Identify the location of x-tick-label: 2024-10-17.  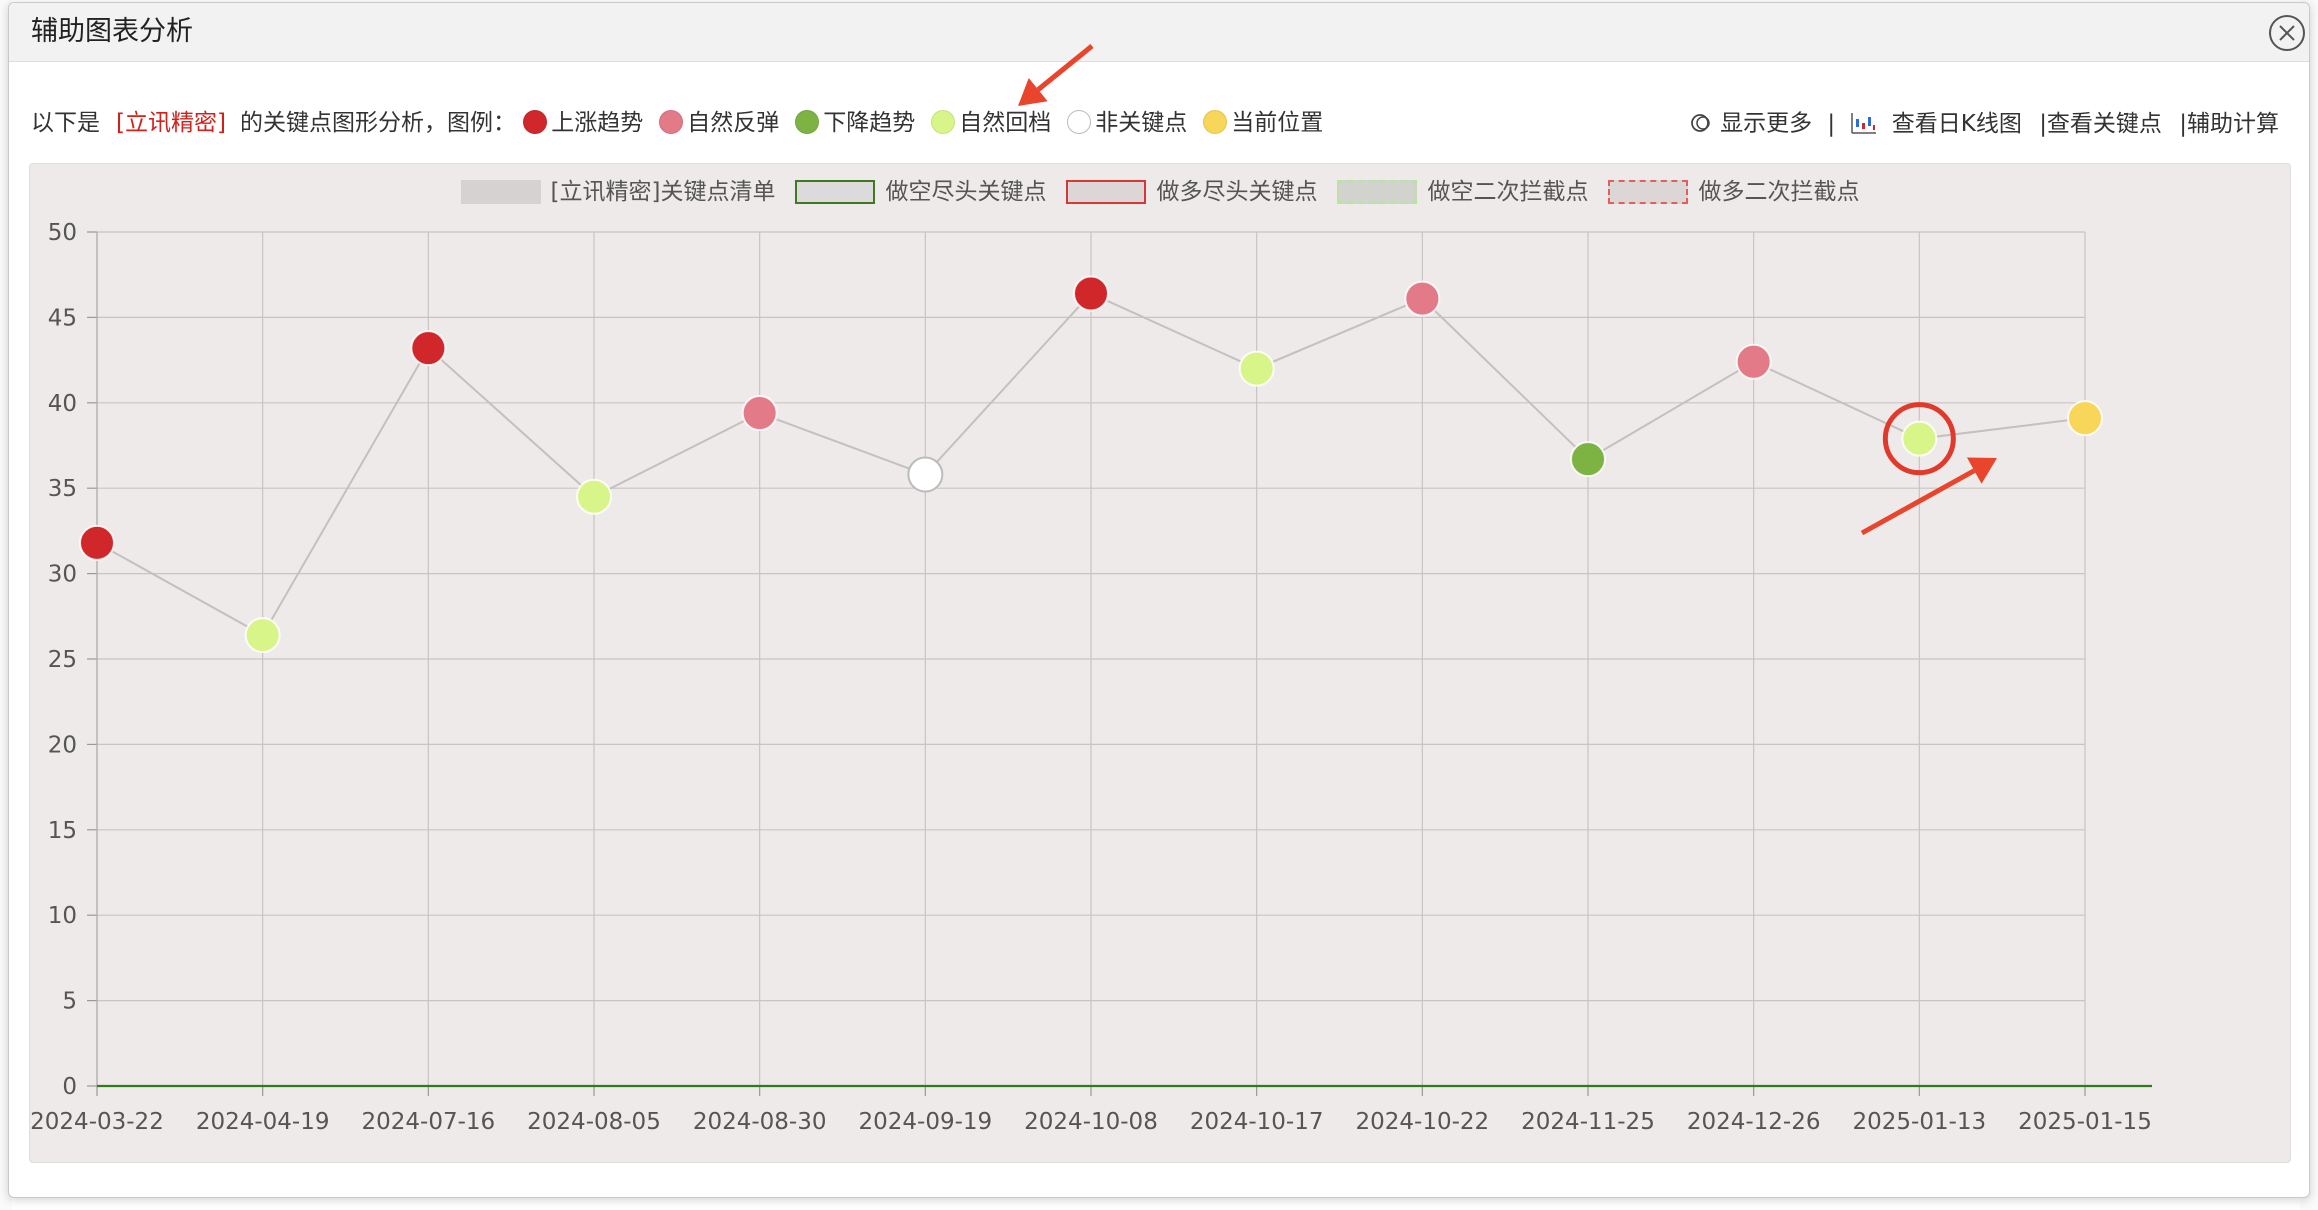
(1257, 1122).